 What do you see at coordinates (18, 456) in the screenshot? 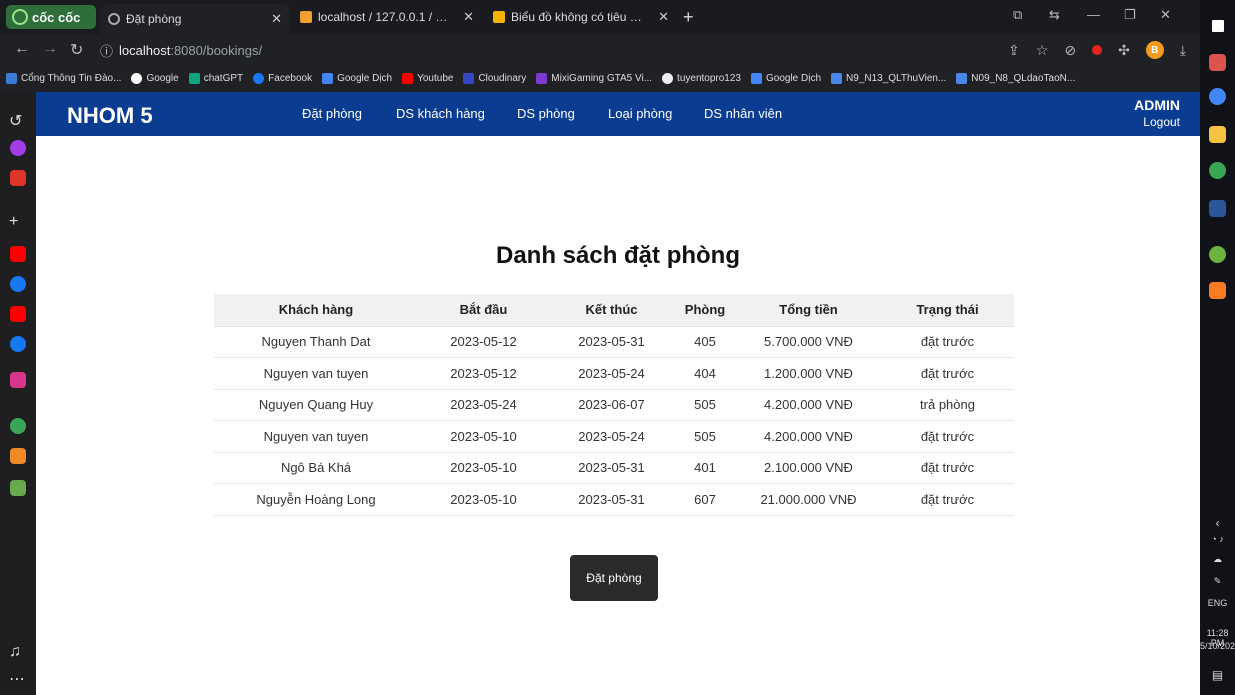
I see `shopping-icon` at bounding box center [18, 456].